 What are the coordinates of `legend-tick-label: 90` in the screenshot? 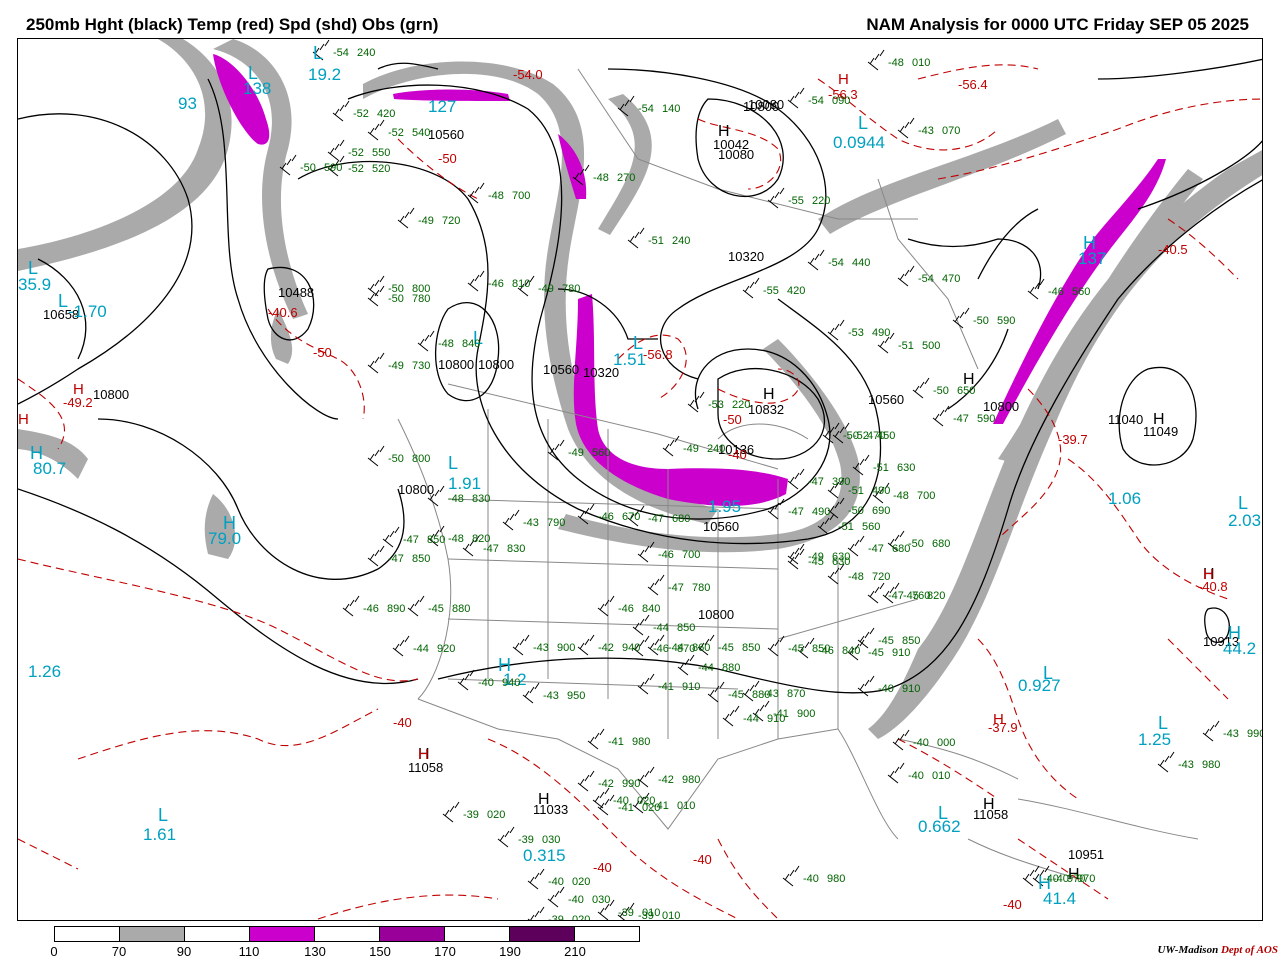 It's located at (184, 951).